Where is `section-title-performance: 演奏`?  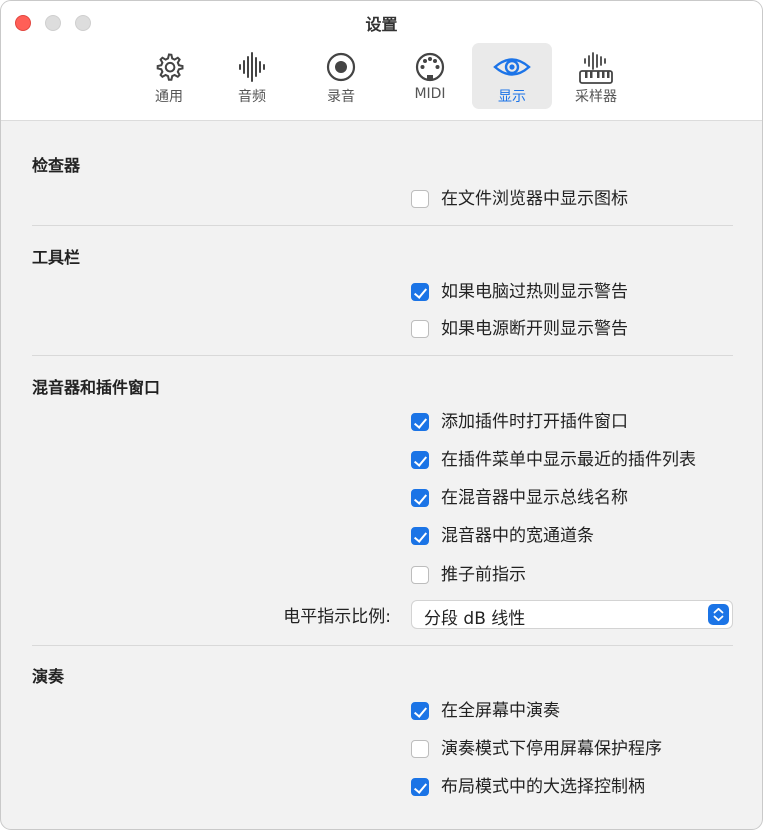 section-title-performance: 演奏 is located at coordinates (48, 676).